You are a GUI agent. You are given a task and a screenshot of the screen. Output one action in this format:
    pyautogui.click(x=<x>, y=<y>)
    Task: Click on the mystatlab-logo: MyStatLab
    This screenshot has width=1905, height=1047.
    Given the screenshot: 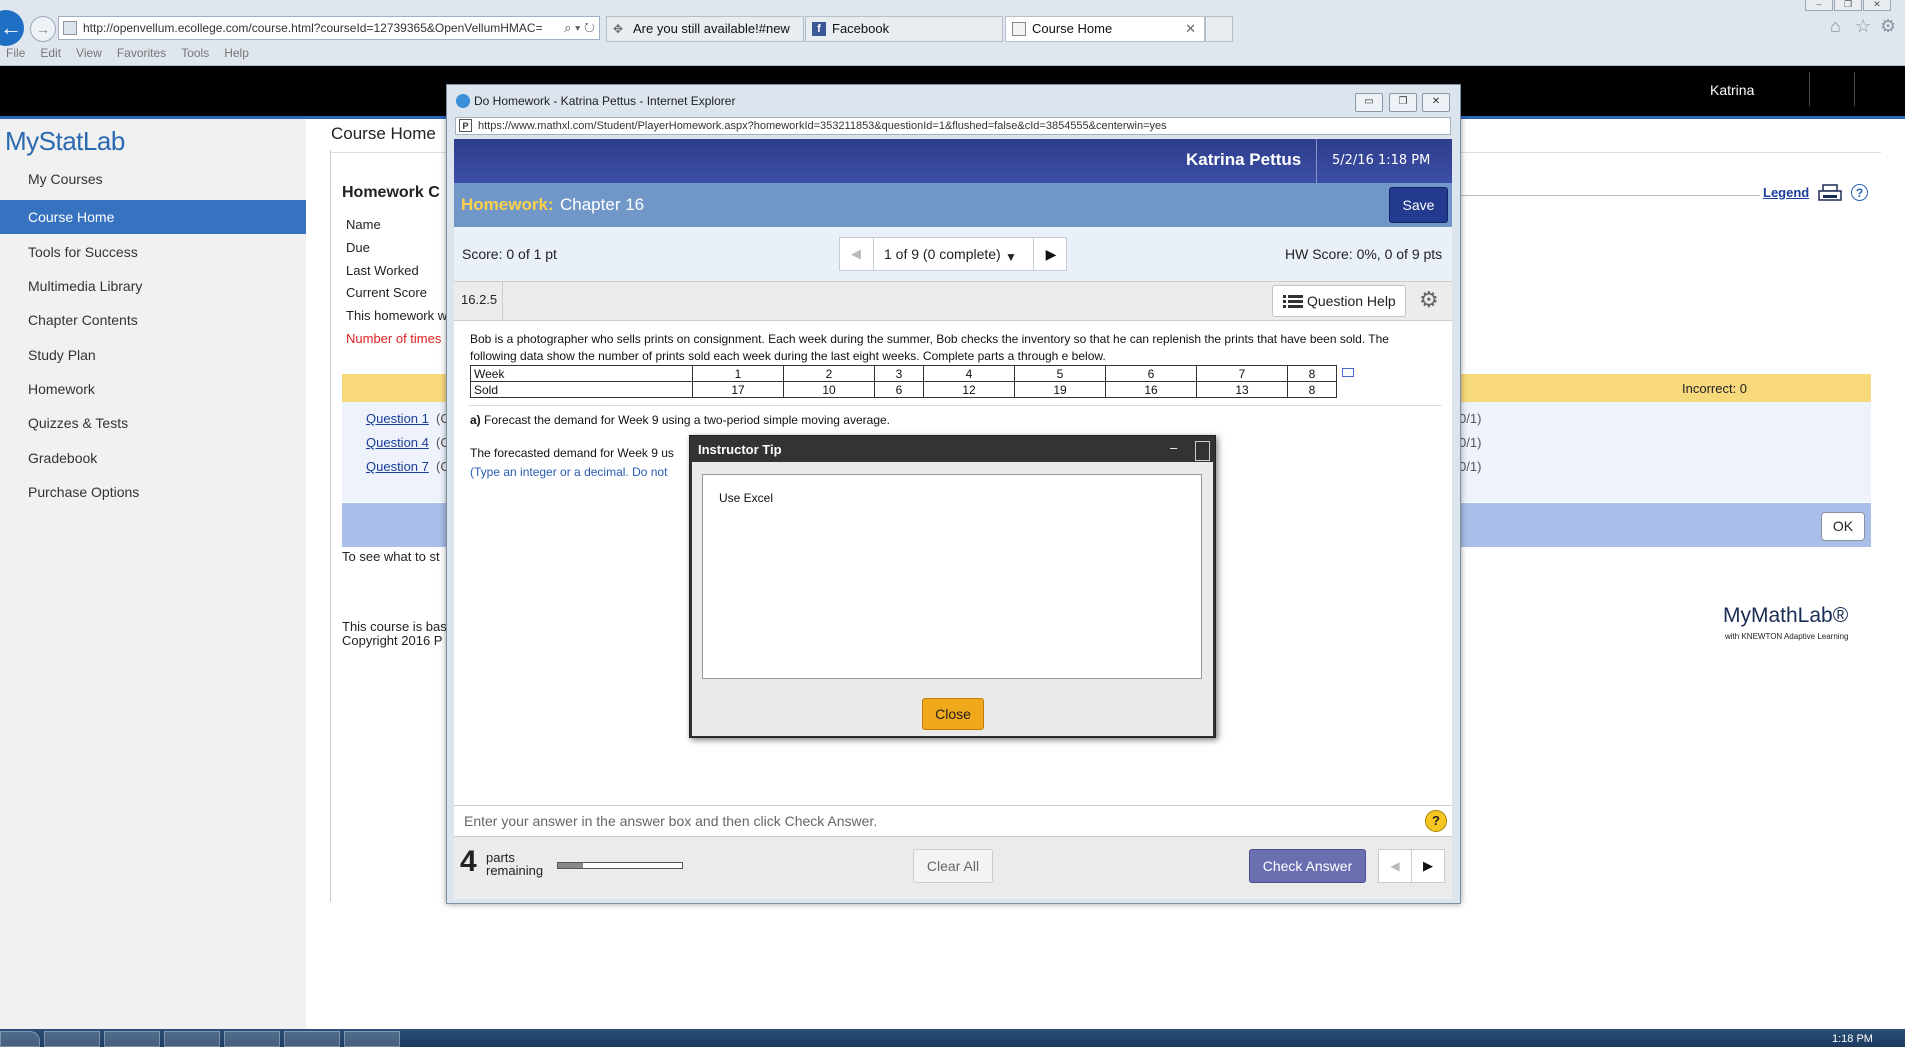 What is the action you would take?
    pyautogui.click(x=65, y=141)
    